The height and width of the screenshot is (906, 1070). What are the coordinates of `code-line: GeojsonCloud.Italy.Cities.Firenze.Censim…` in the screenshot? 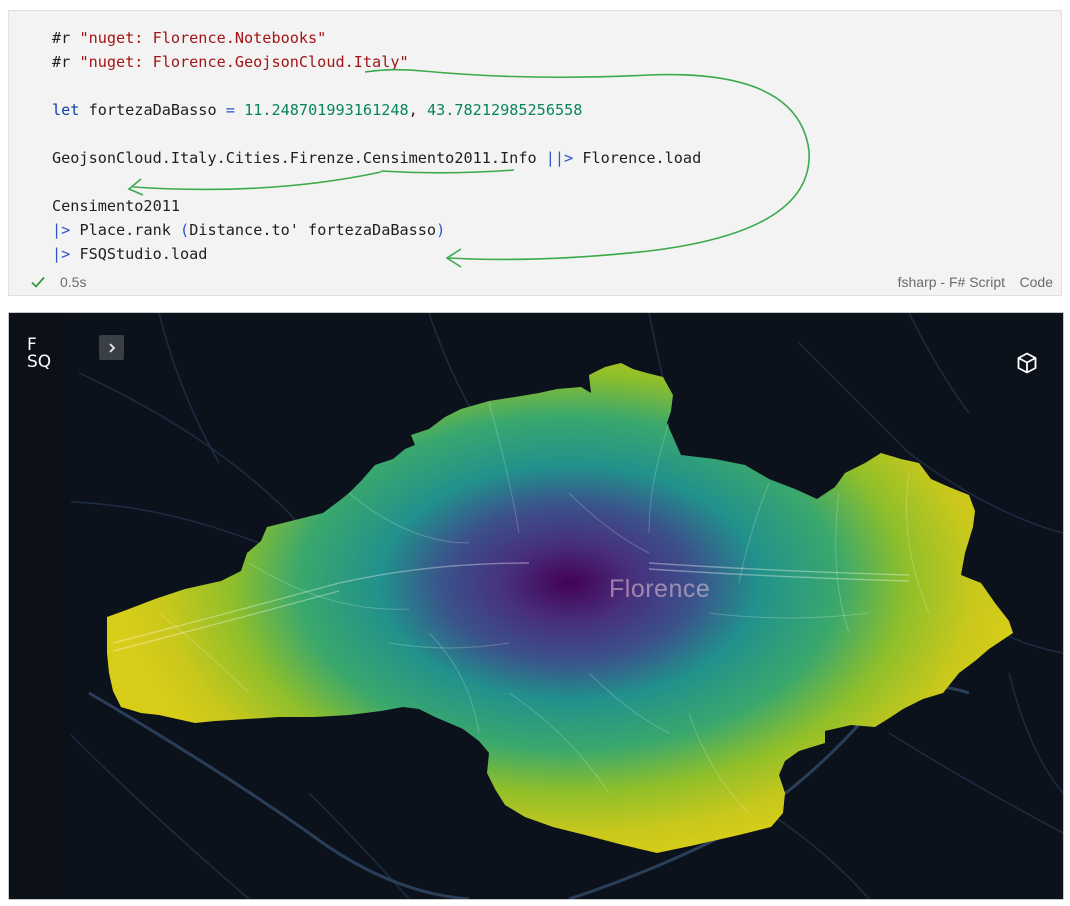 It's located at (376, 158).